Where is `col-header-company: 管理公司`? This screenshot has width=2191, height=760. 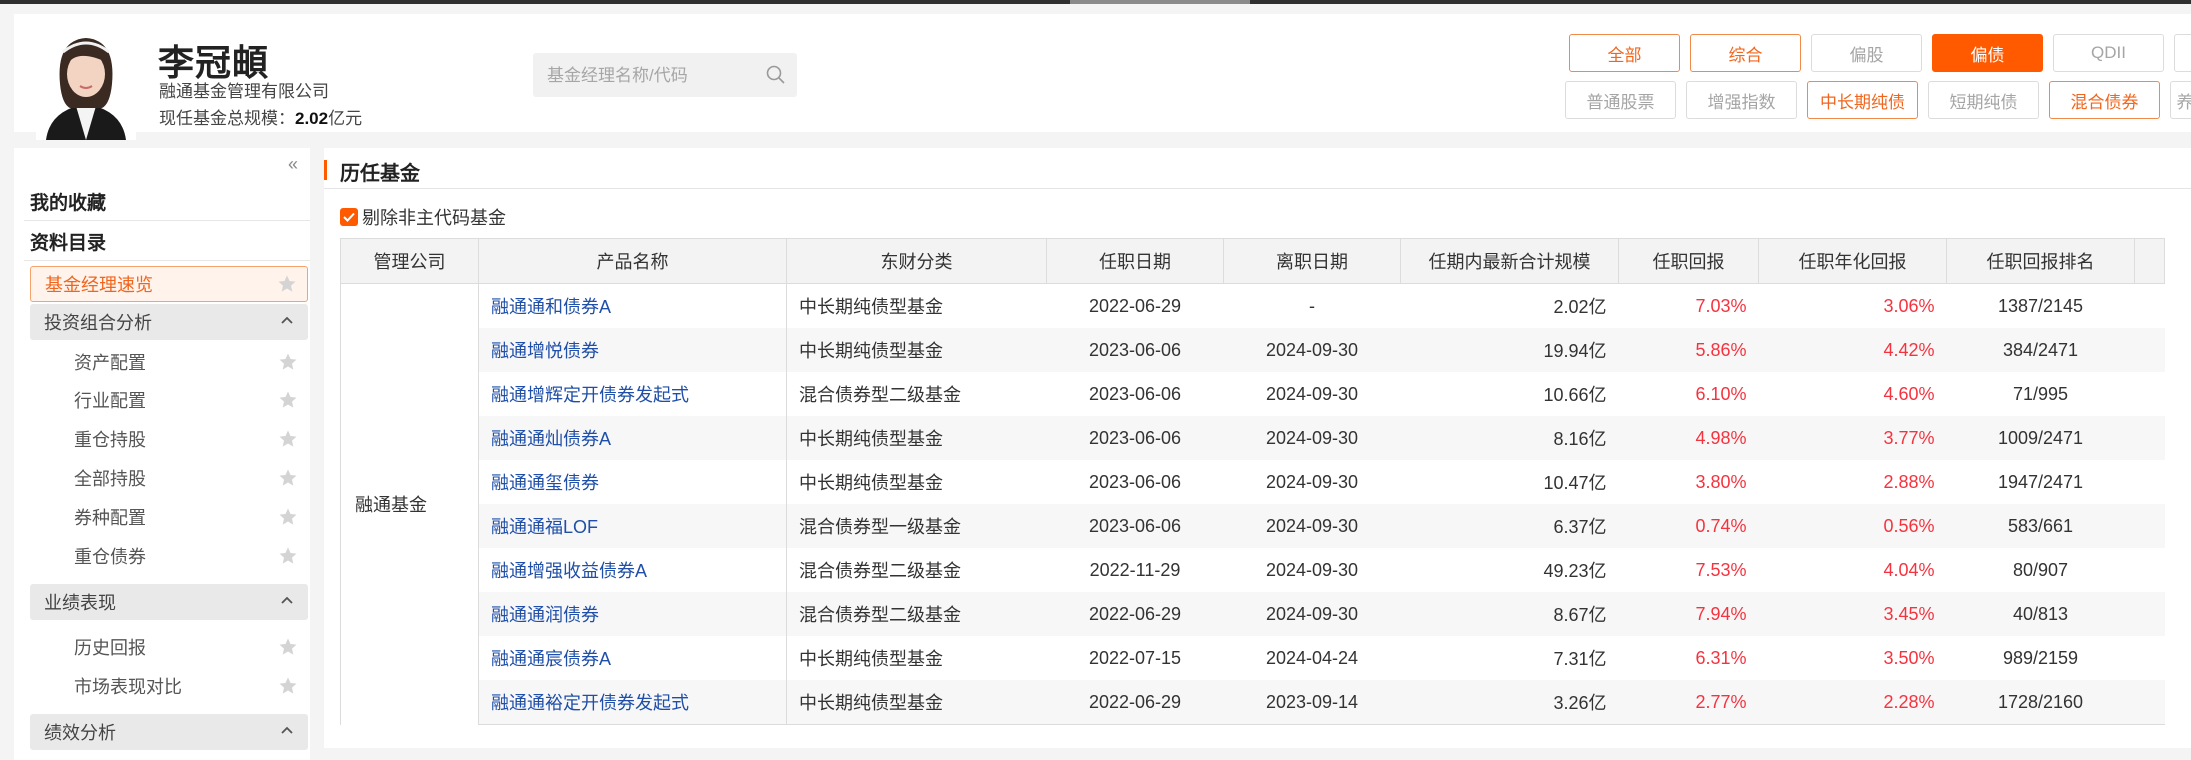 col-header-company: 管理公司 is located at coordinates (409, 261).